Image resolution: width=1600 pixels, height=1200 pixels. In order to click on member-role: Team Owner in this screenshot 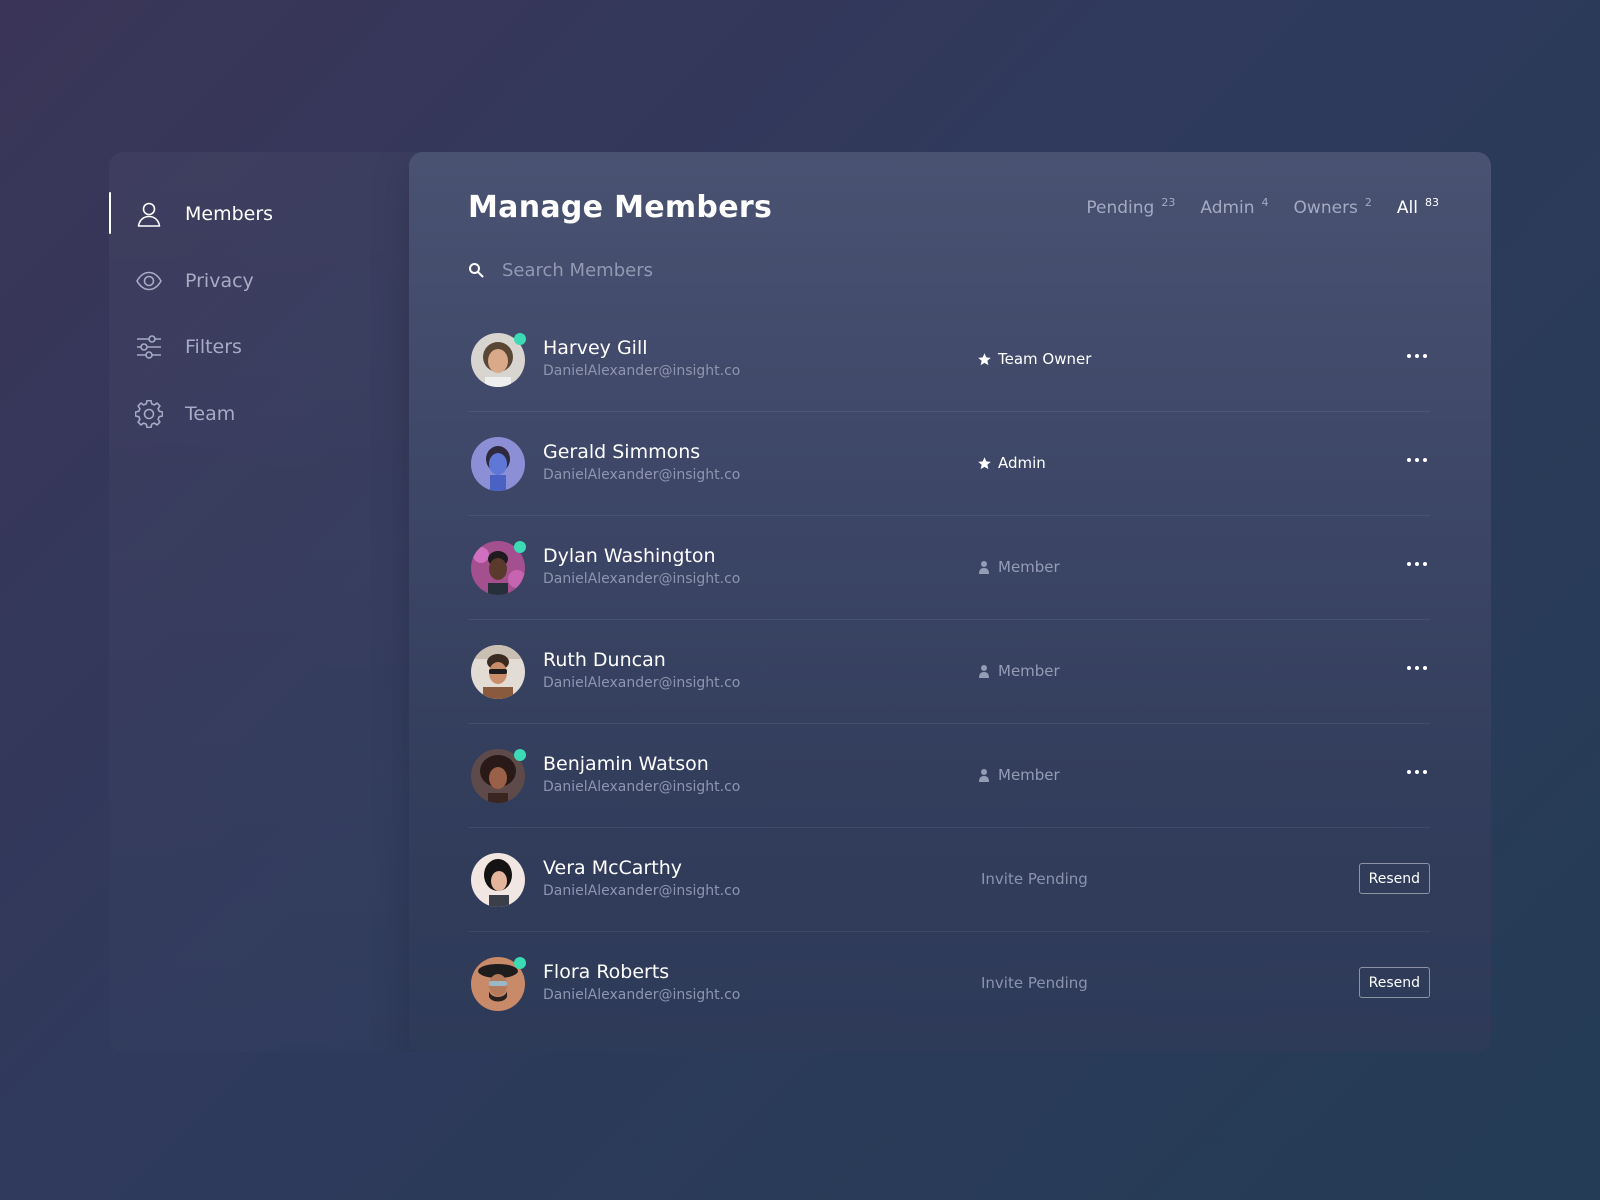, I will do `click(1033, 359)`.